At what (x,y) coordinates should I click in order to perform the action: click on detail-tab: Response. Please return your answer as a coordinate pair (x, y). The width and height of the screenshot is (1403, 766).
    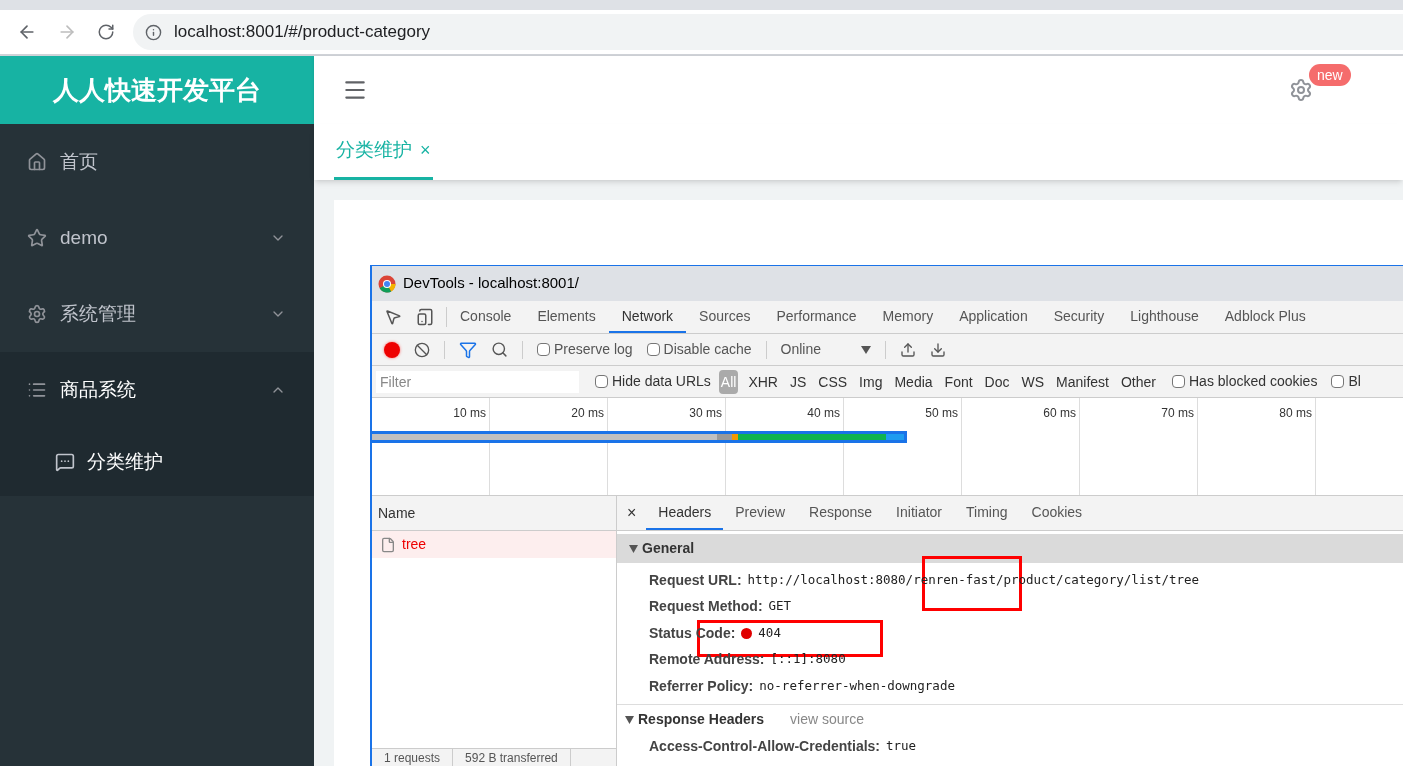
    Looking at the image, I should click on (841, 513).